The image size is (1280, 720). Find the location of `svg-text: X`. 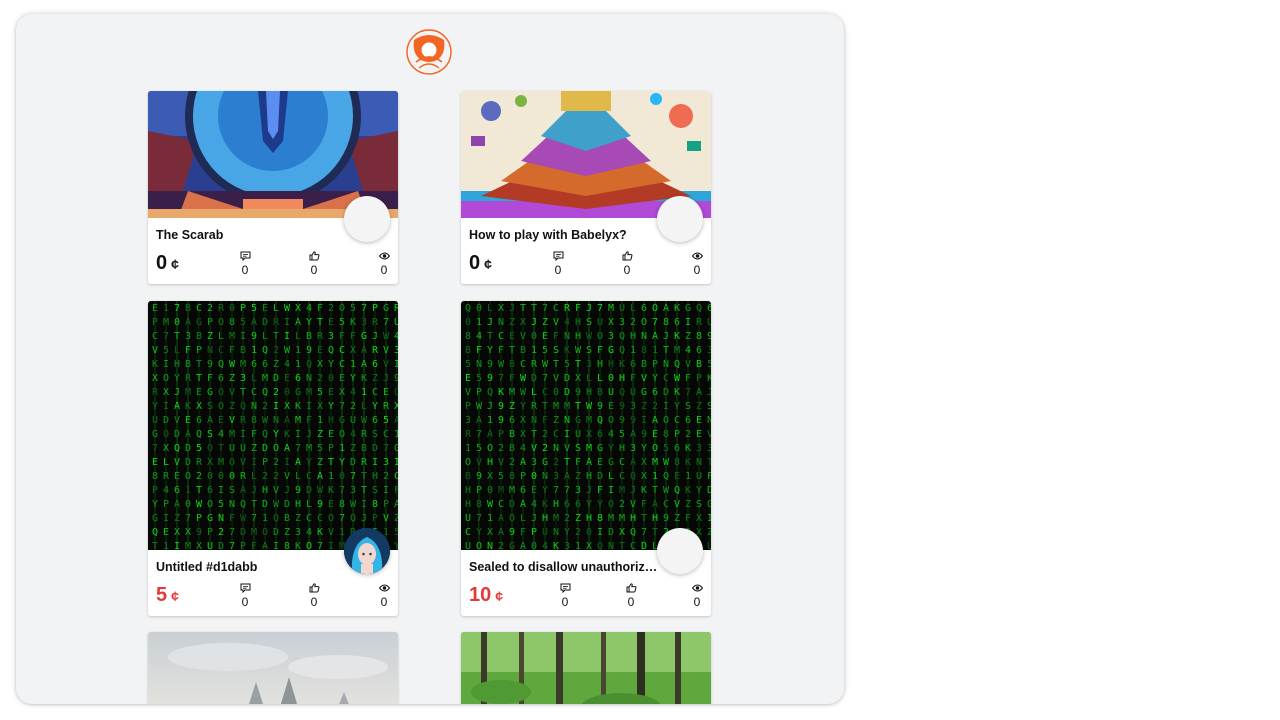

svg-text: X is located at coordinates (611, 322).